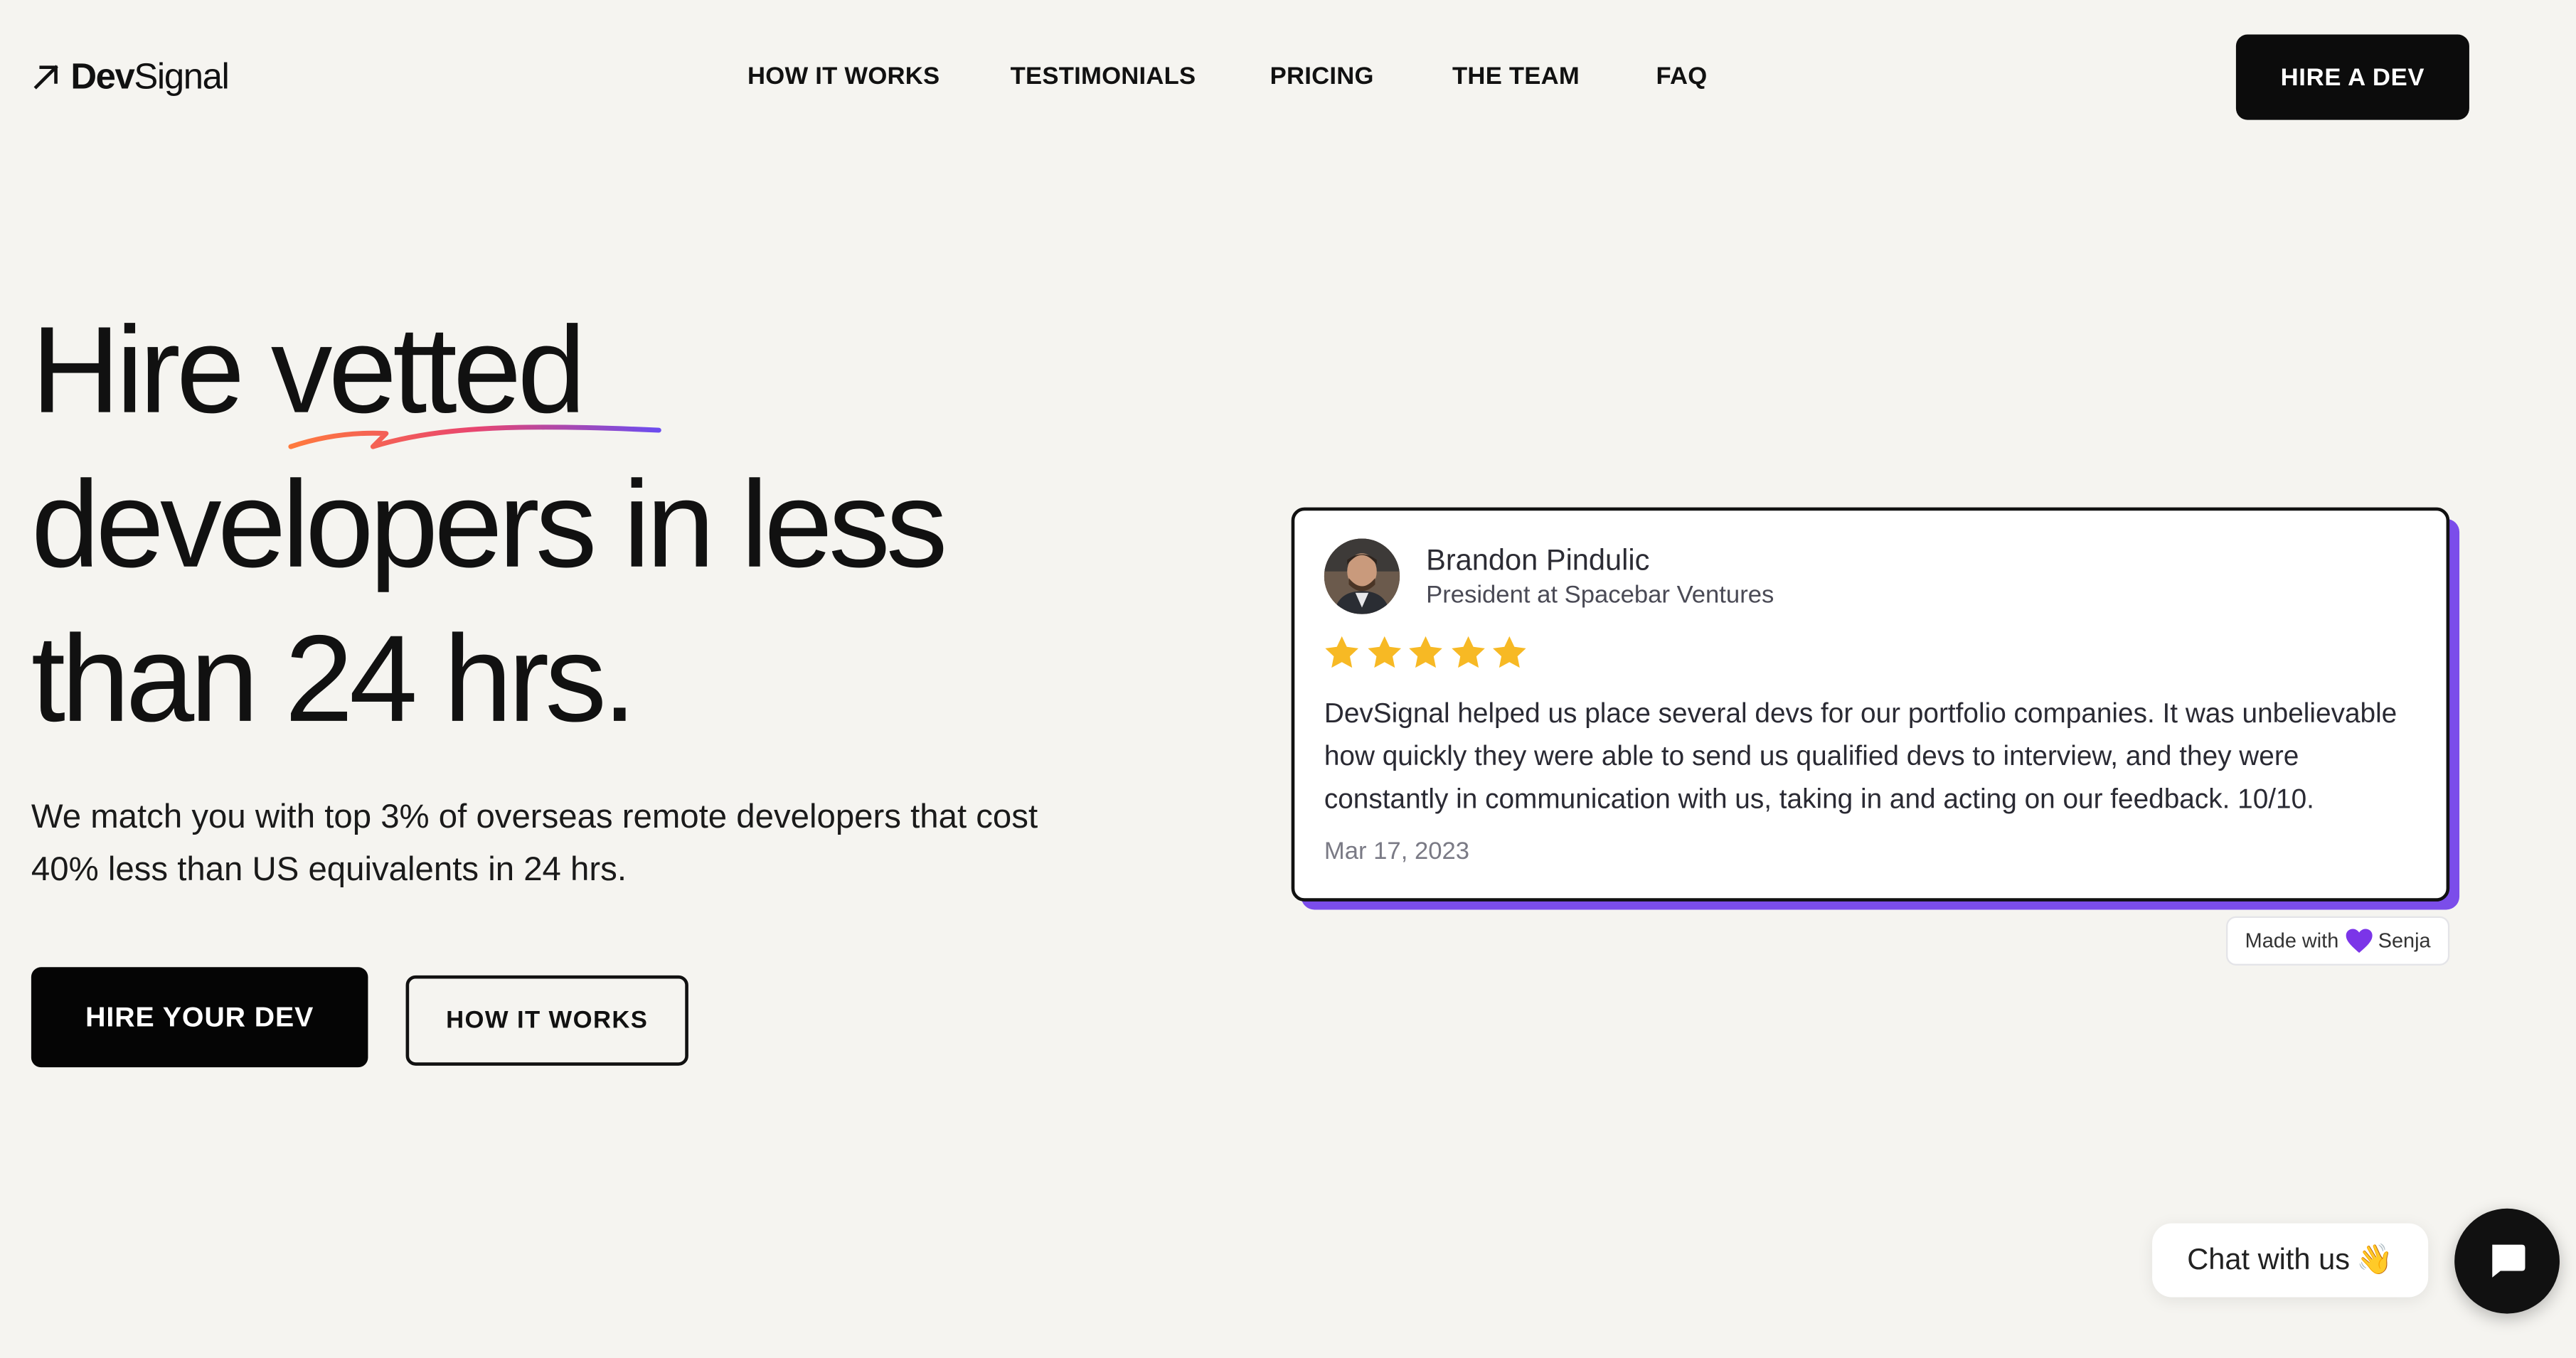 Image resolution: width=2576 pixels, height=1358 pixels. Describe the element at coordinates (1362, 576) in the screenshot. I see `avatar` at that location.